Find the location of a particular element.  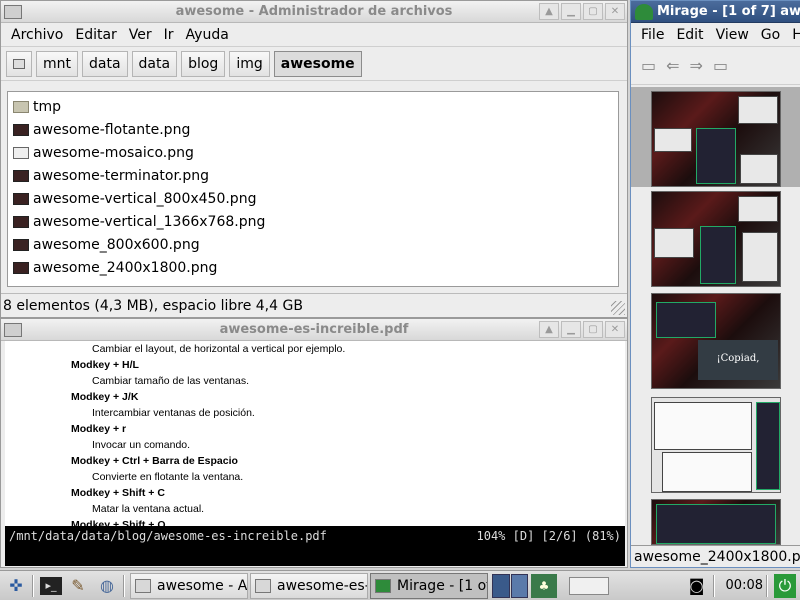

previous-icon: ⇐ is located at coordinates (672, 65).